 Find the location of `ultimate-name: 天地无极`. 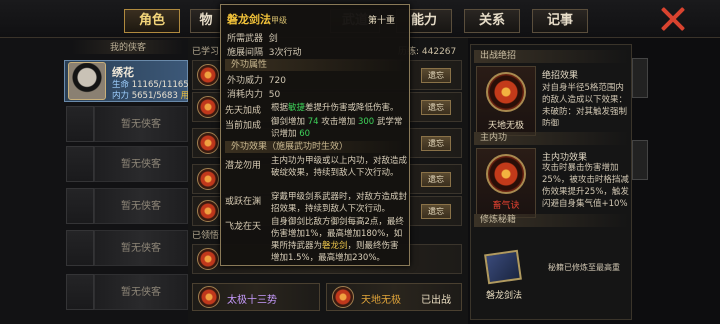

ultimate-name: 天地无极 is located at coordinates (505, 126).